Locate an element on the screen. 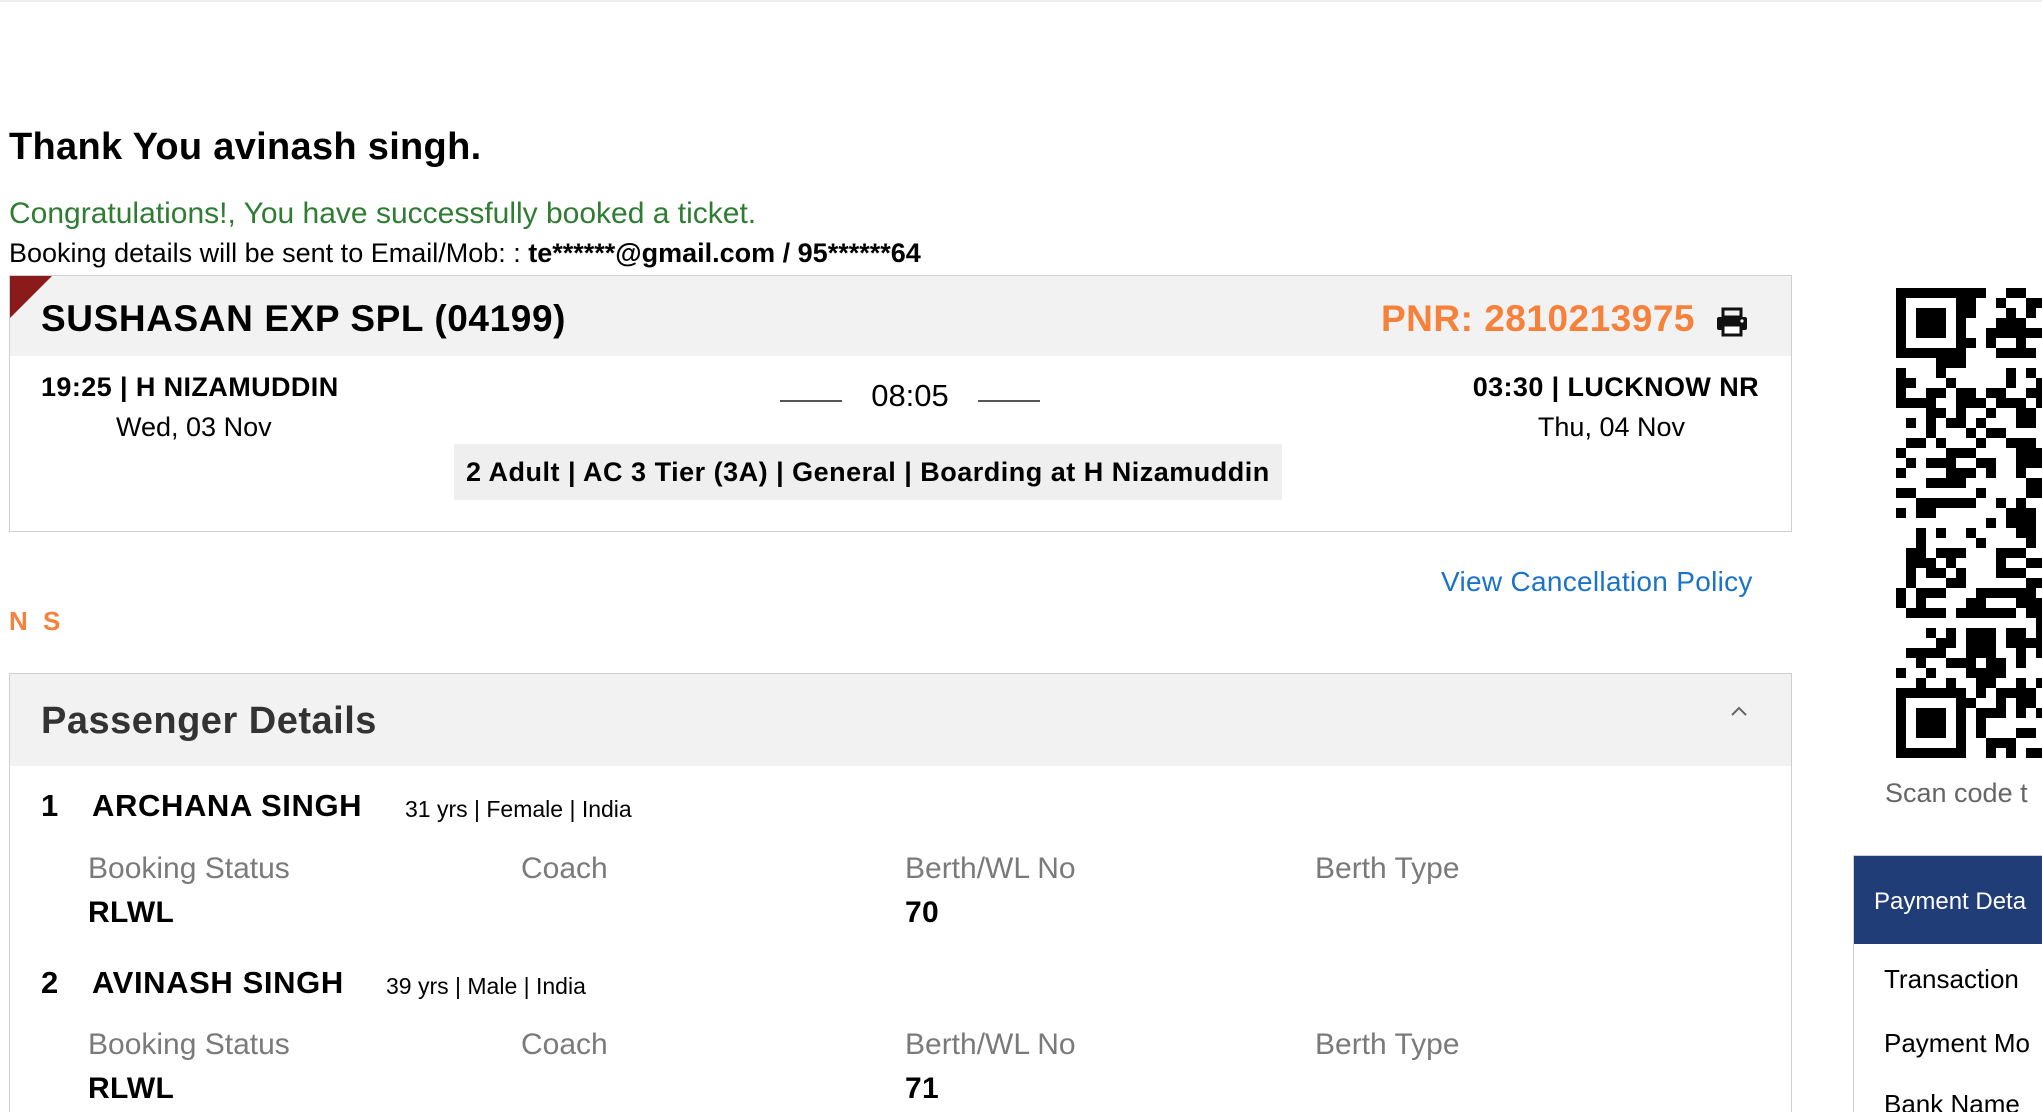 The height and width of the screenshot is (1112, 2042). qr-code-icon is located at coordinates (1969, 523).